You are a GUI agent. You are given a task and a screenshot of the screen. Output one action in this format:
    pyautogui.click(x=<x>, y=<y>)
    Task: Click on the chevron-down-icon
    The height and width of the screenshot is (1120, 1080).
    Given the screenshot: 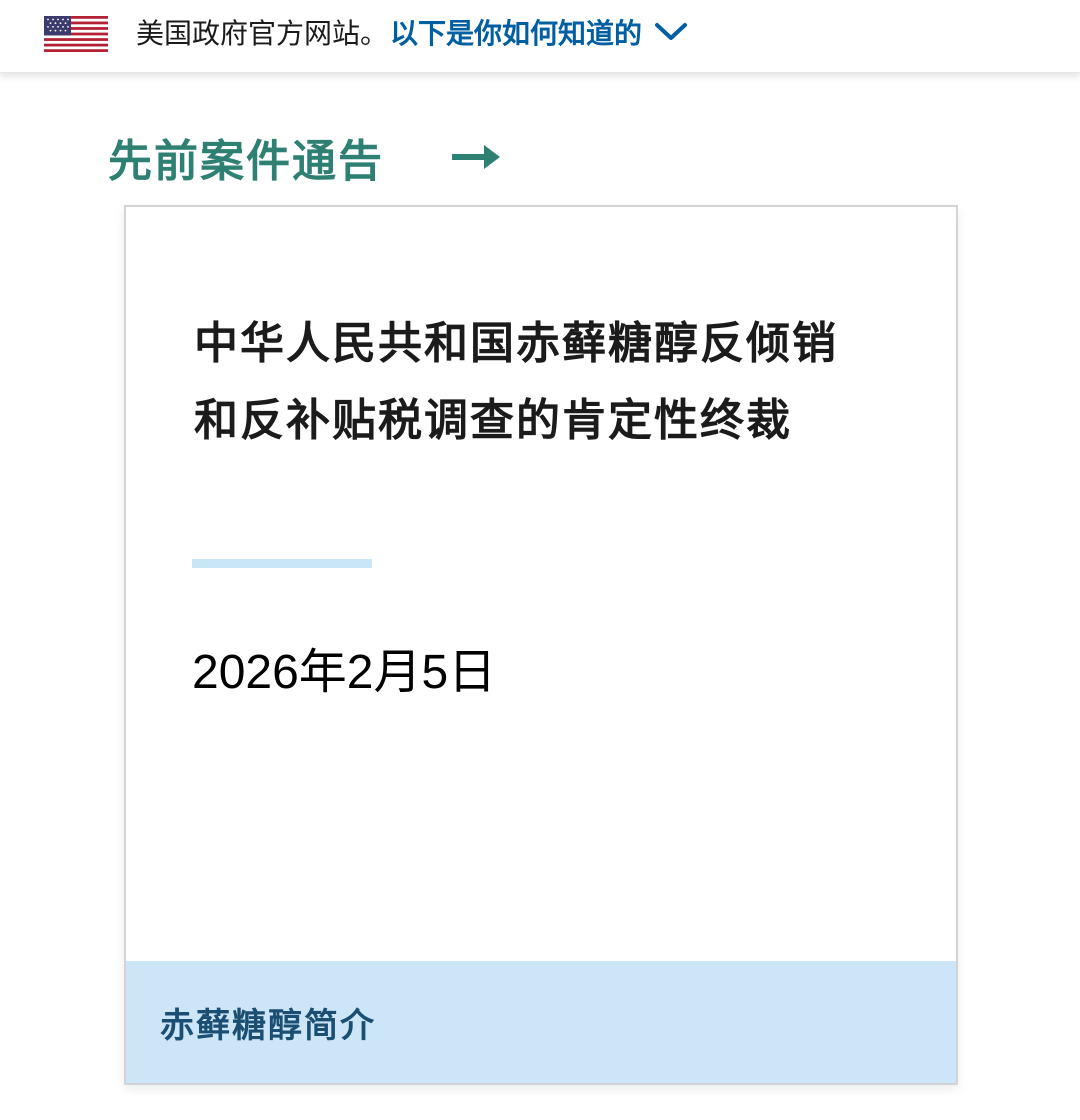 What is the action you would take?
    pyautogui.click(x=671, y=31)
    